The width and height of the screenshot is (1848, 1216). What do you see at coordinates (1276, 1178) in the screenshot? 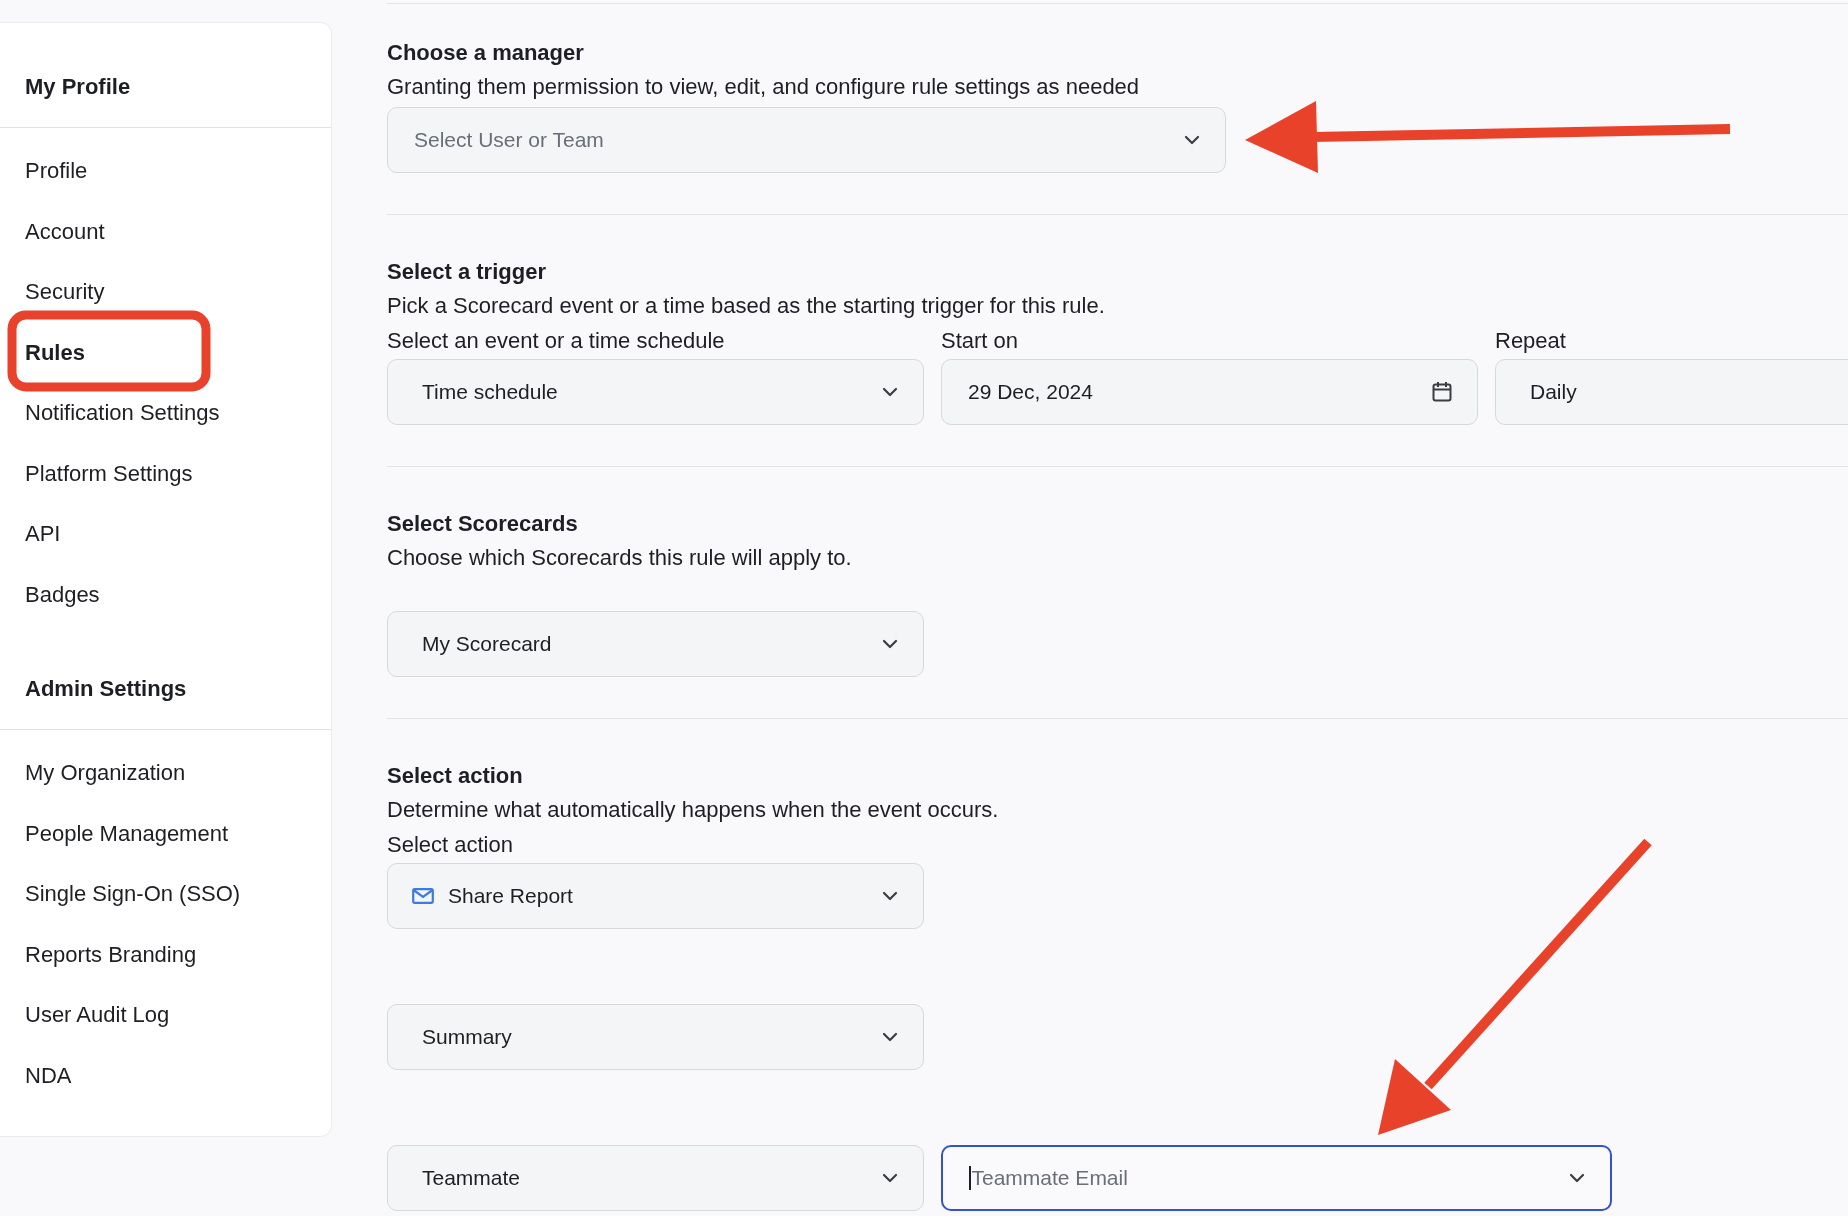
I see `dropdown: Teammate Email` at bounding box center [1276, 1178].